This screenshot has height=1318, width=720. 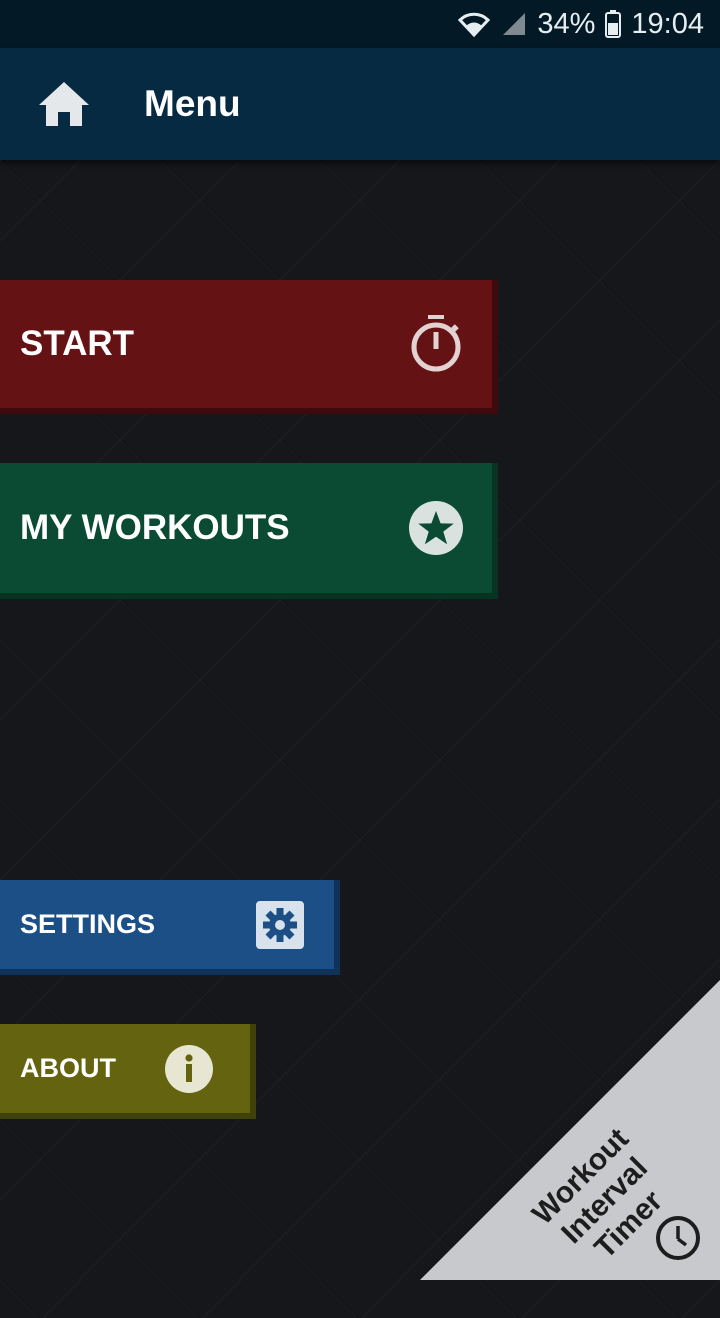 I want to click on settings-button: SETTINGS, so click(x=170, y=927).